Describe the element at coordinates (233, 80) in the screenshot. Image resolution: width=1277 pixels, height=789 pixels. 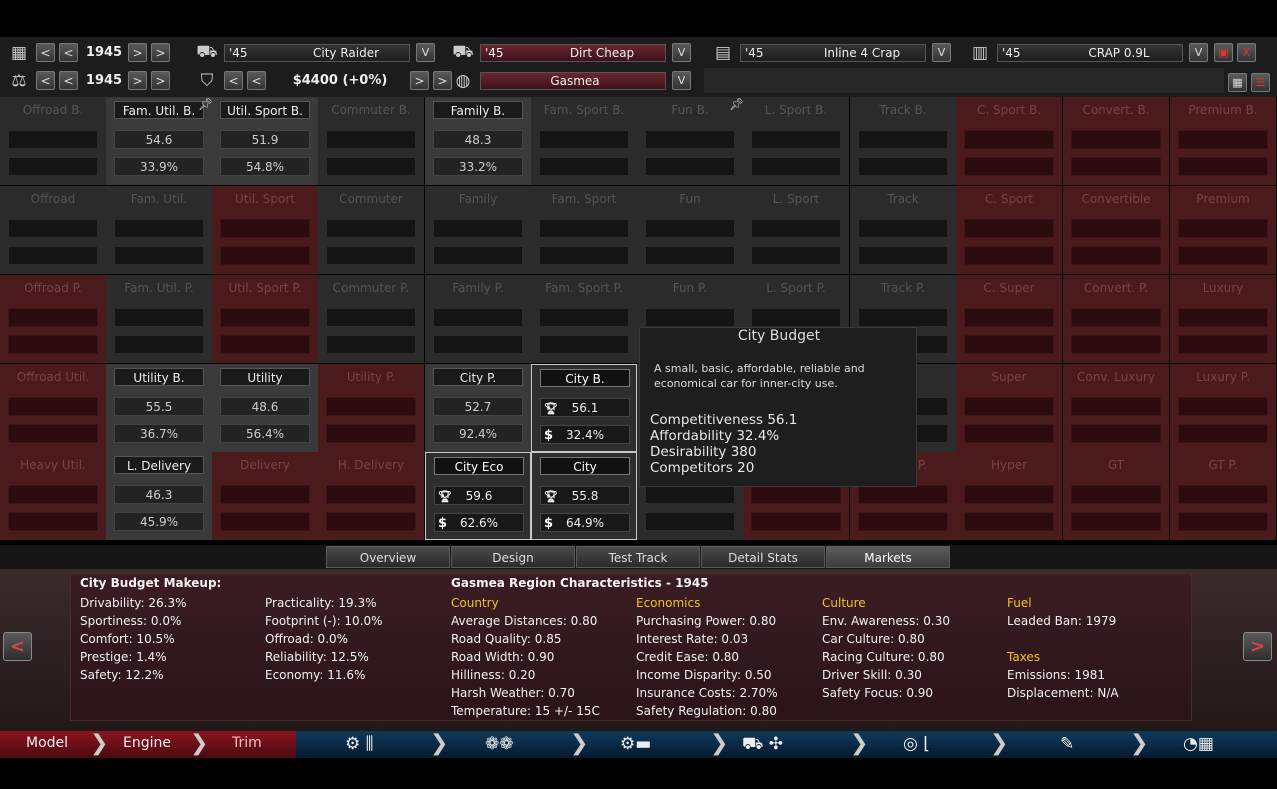
I see `price-down-fast-button: <` at that location.